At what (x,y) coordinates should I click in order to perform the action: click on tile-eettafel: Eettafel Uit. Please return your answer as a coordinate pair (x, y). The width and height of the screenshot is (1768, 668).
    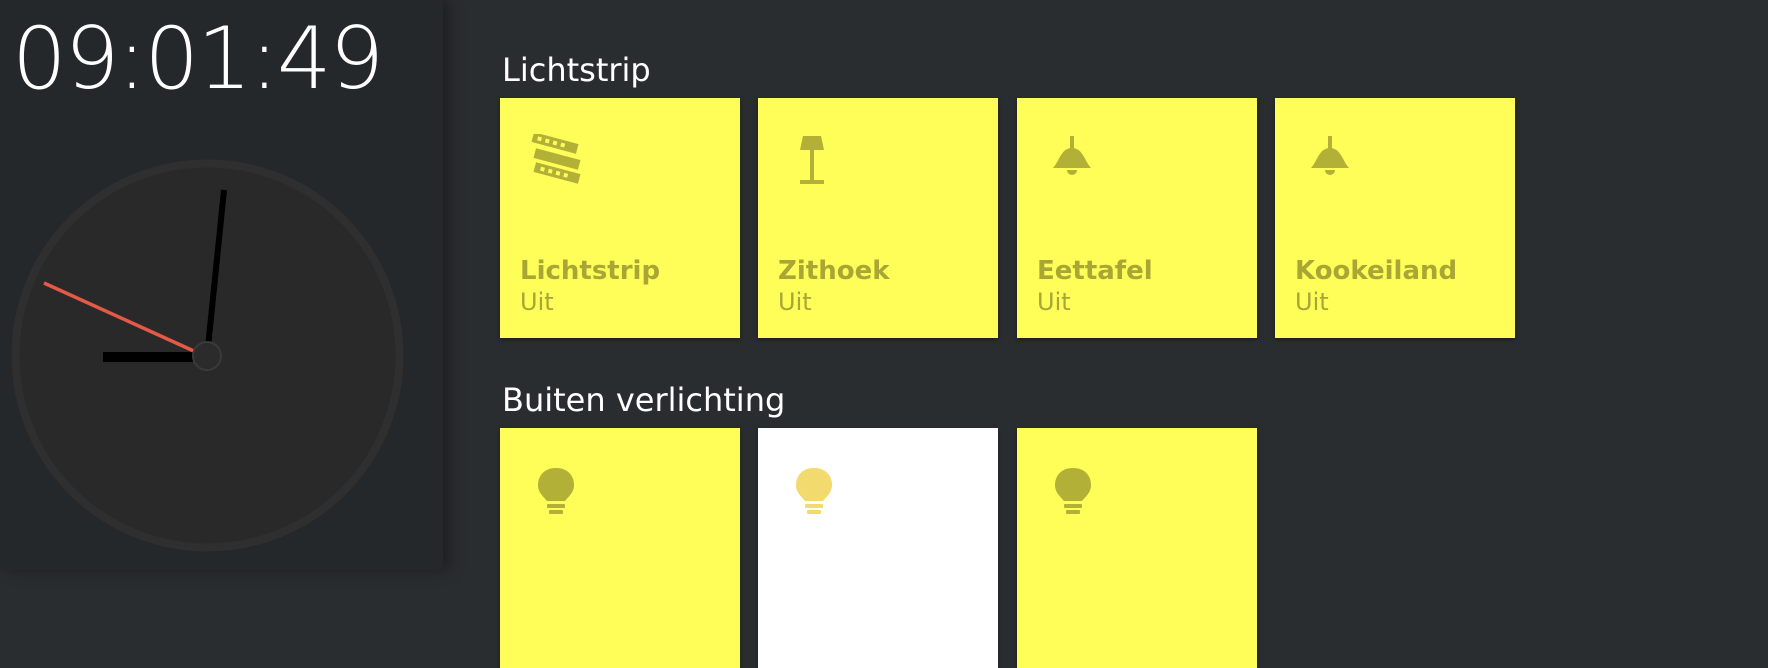
    Looking at the image, I should click on (1137, 218).